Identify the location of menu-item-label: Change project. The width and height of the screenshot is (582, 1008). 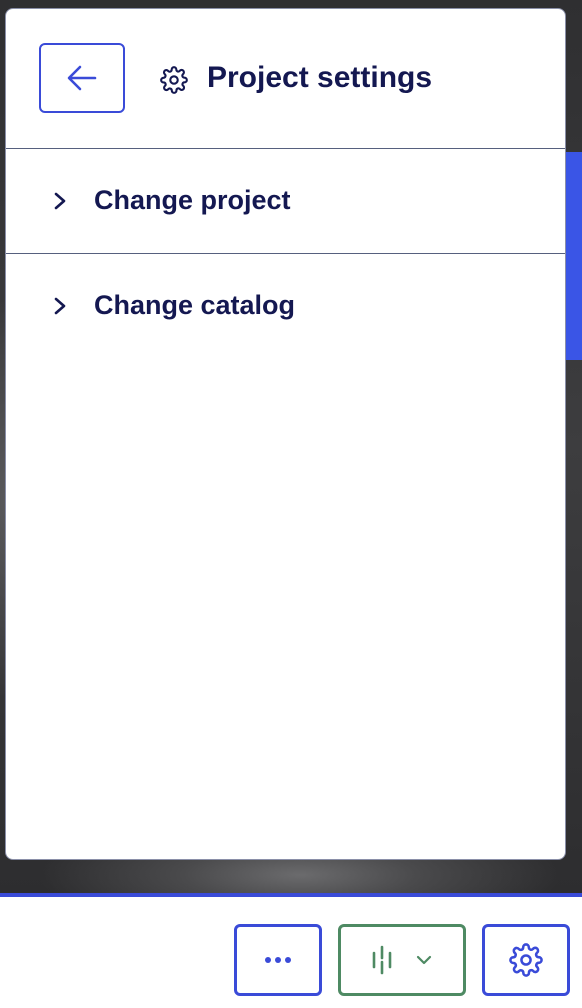
(192, 200).